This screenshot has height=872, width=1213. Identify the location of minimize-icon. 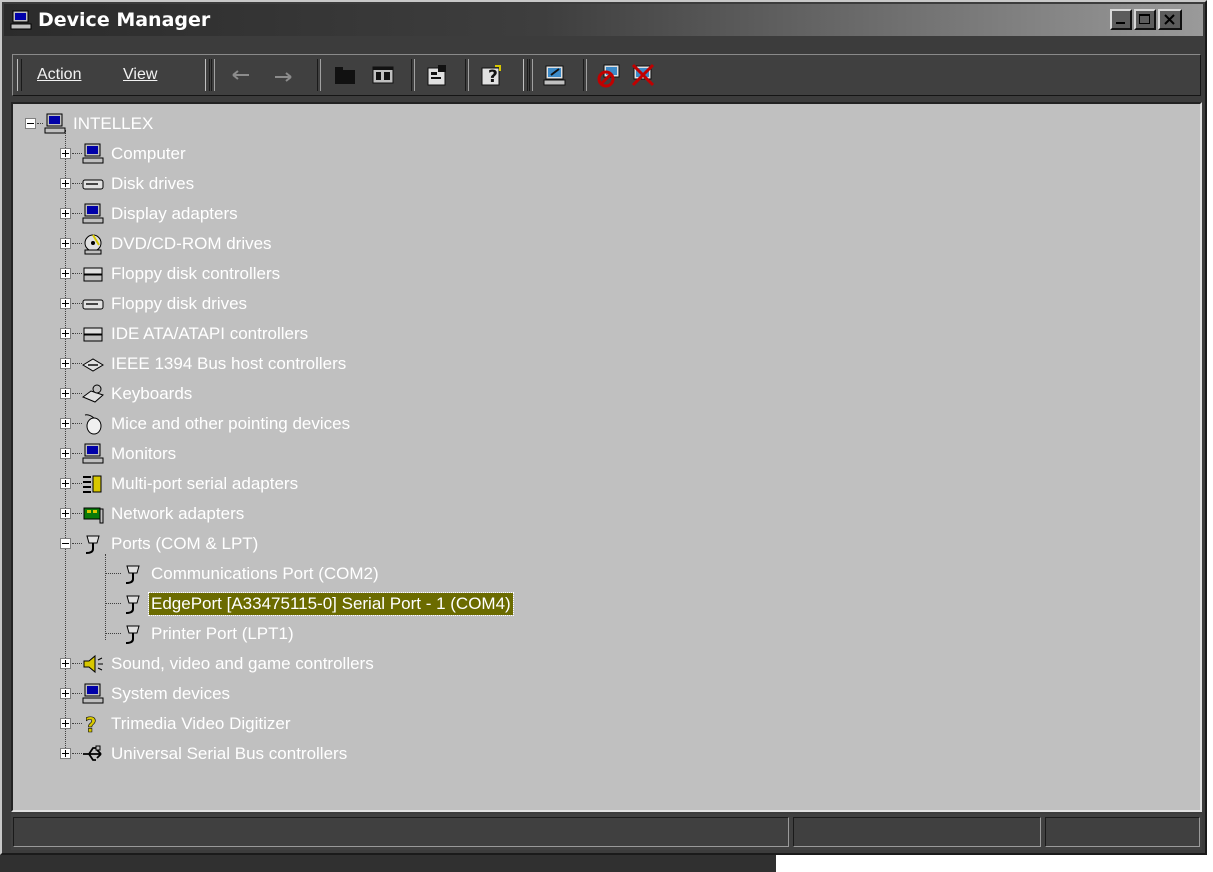
(1120, 23).